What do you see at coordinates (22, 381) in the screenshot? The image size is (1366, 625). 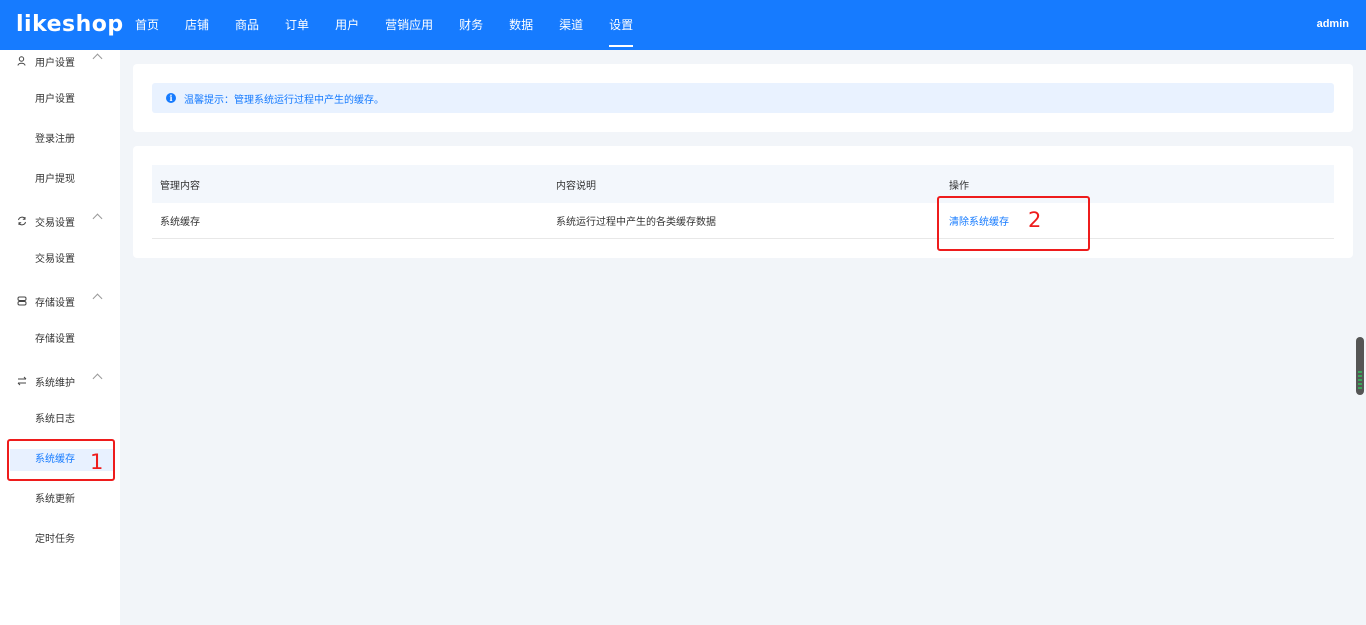 I see `maintenance-icon` at bounding box center [22, 381].